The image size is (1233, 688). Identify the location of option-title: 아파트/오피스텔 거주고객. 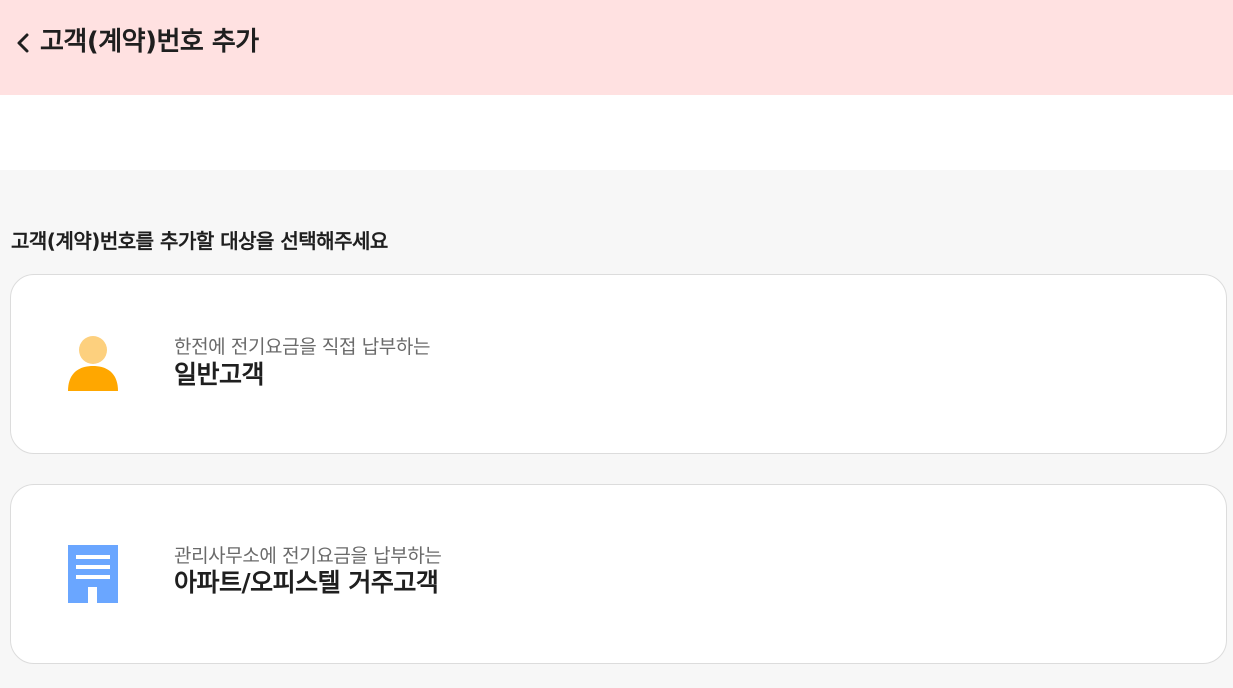
(306, 582).